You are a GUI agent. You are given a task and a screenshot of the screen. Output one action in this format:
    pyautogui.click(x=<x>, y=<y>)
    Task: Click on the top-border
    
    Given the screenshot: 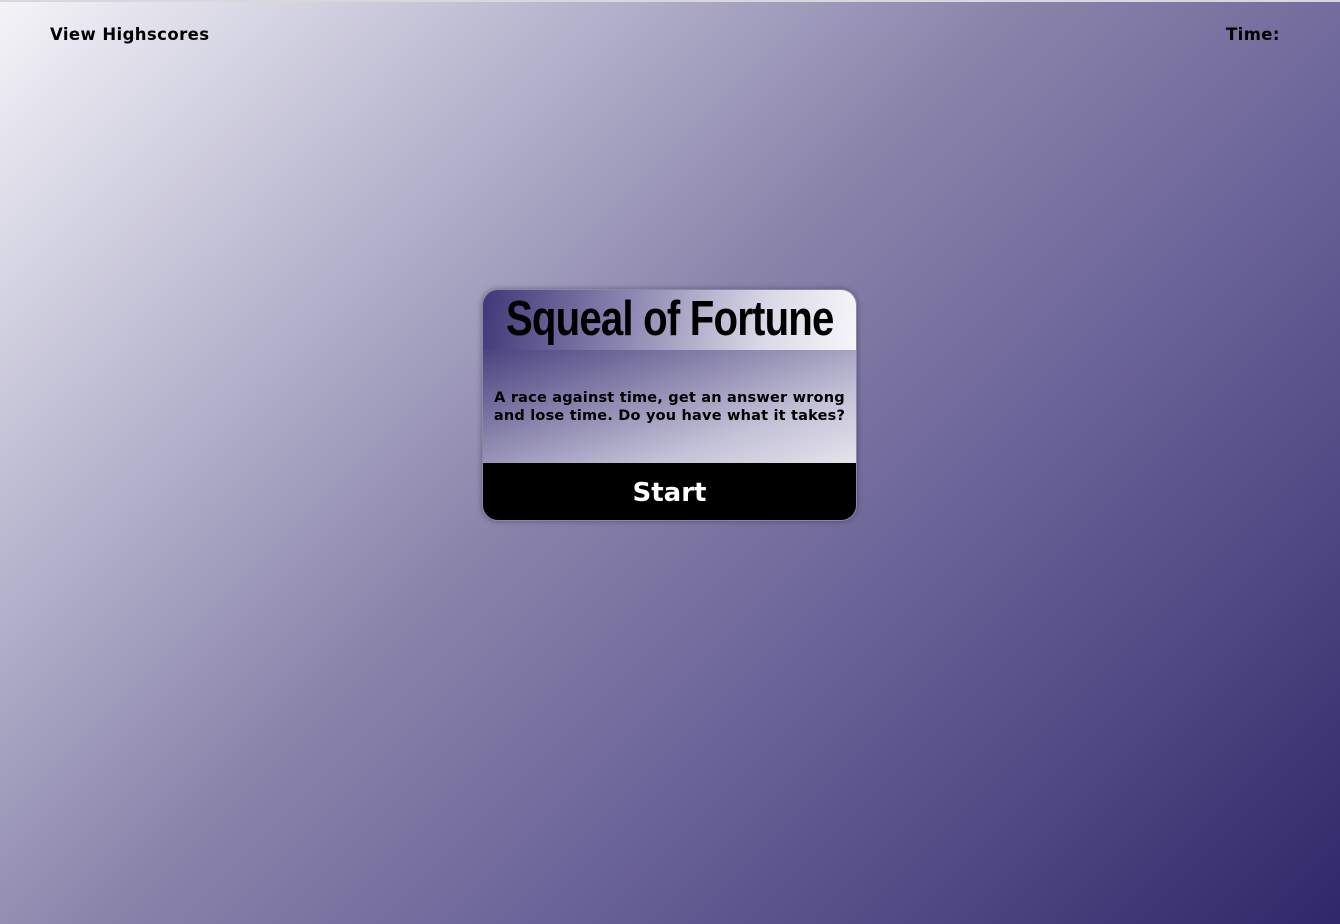 What is the action you would take?
    pyautogui.click(x=670, y=1)
    